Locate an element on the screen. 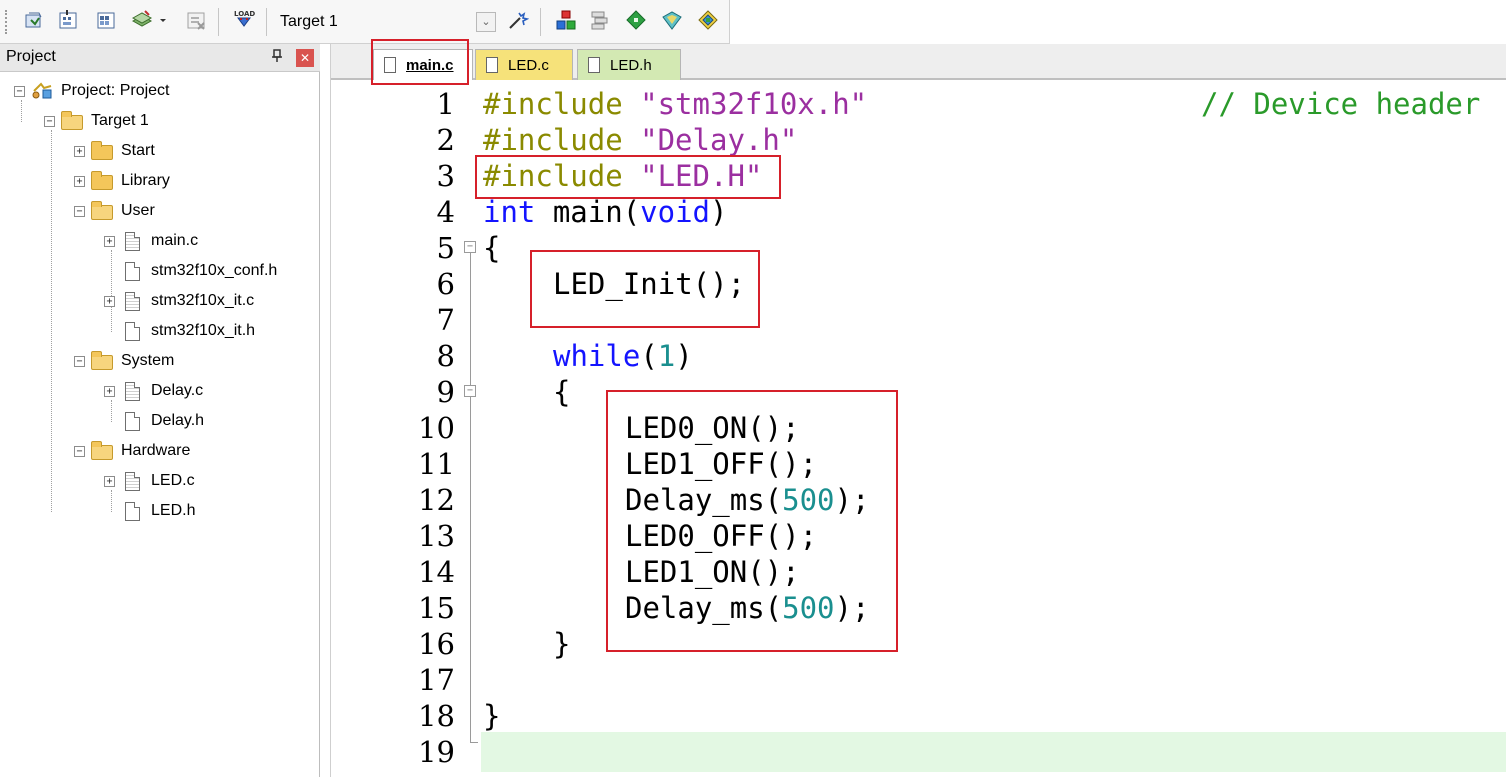 The image size is (1506, 777). line-number: 17 is located at coordinates (436, 680).